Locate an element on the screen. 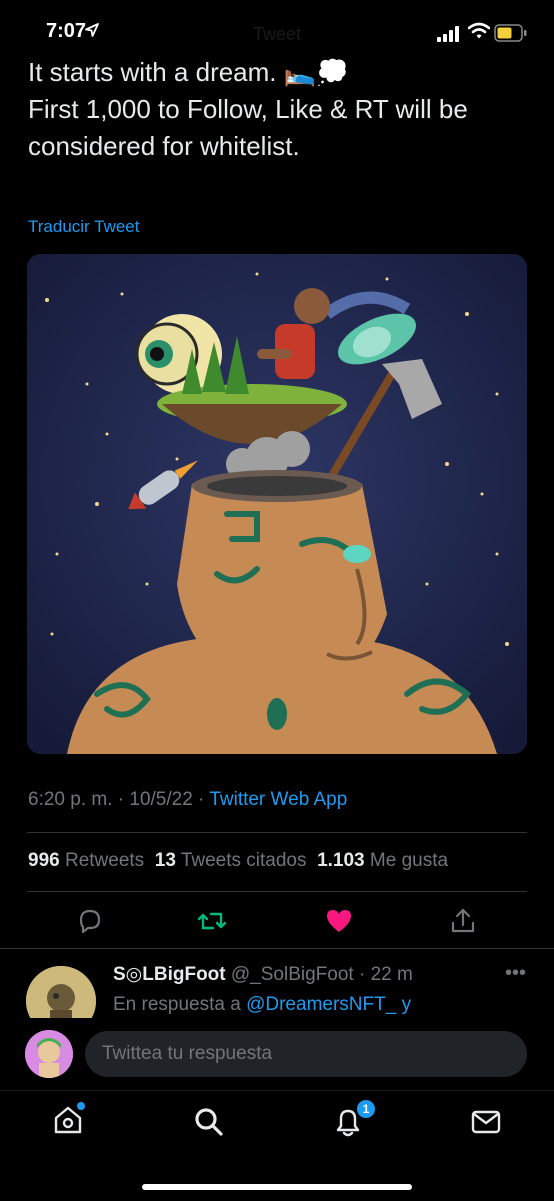 The image size is (554, 1201). translate-link: Traducir Tweet is located at coordinates (84, 227).